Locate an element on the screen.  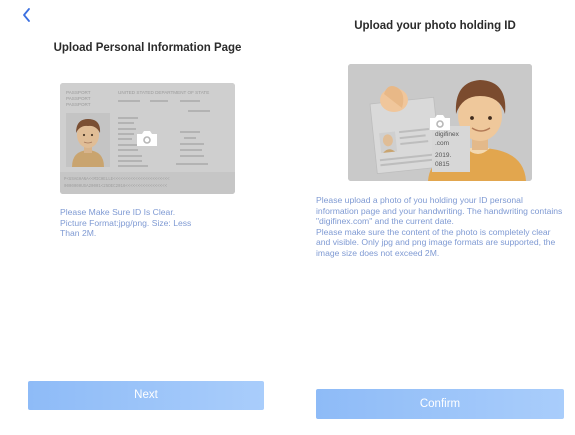
next-button: Next is located at coordinates (146, 395).